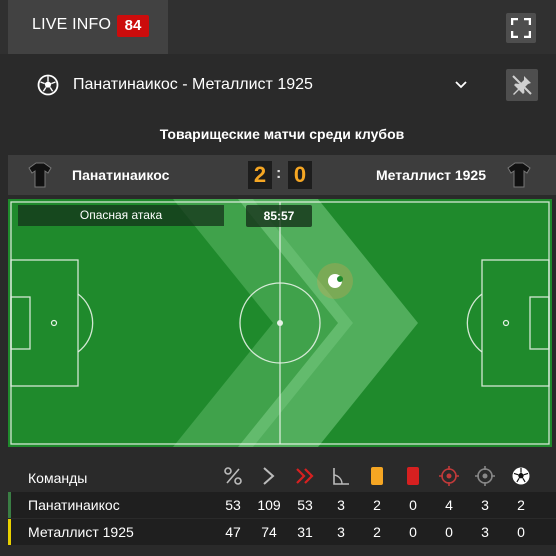 This screenshot has height=556, width=556. I want to click on stat-goals: 2, so click(521, 505).